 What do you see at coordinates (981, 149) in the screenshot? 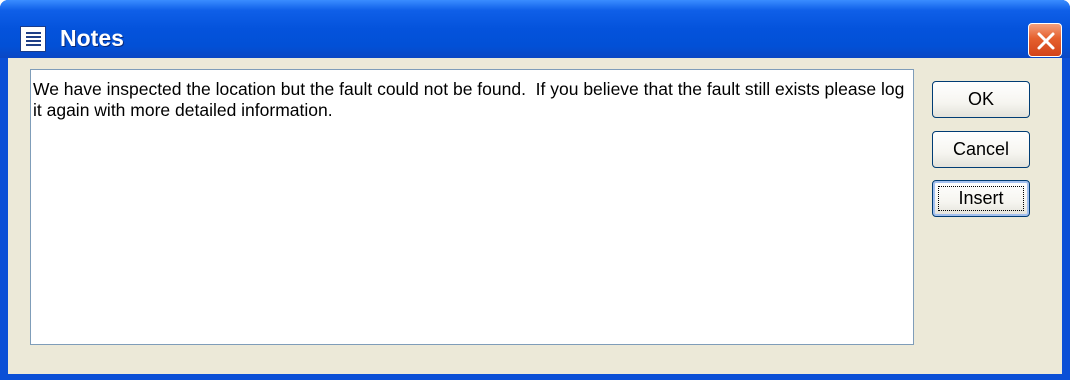
I see `cancel-button: Cancel` at bounding box center [981, 149].